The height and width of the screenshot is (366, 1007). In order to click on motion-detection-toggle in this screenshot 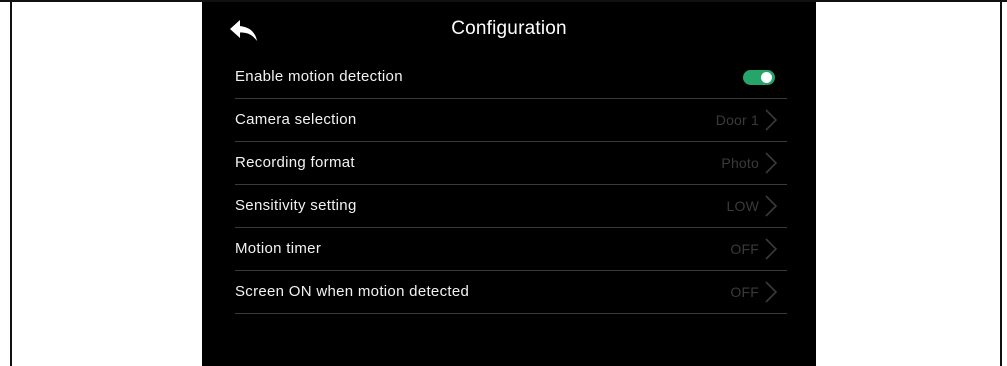, I will do `click(759, 77)`.